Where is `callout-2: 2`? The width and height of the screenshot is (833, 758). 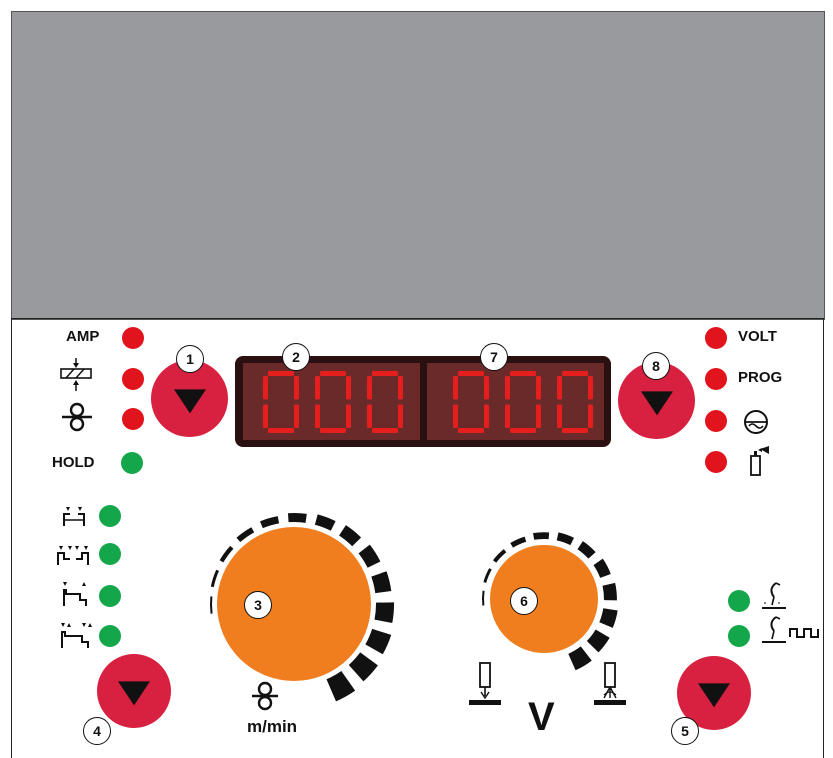
callout-2: 2 is located at coordinates (296, 357).